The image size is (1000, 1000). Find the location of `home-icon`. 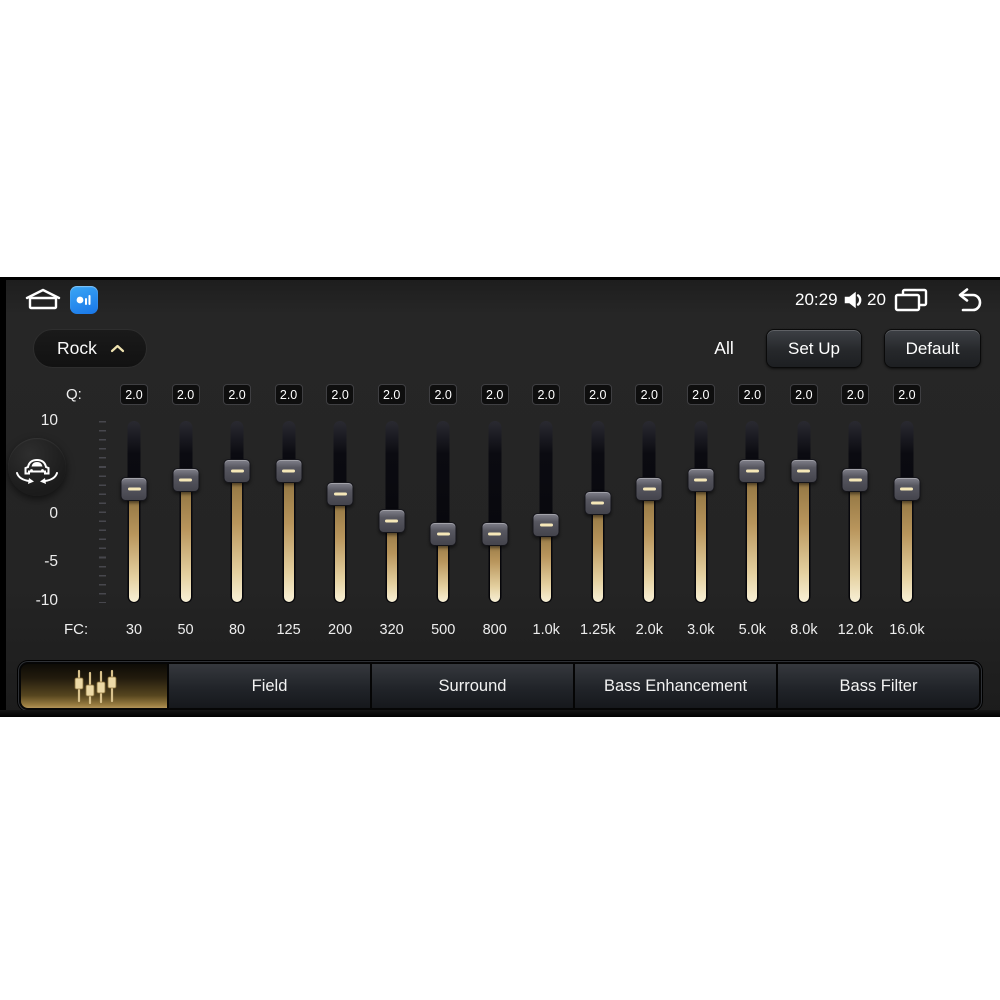

home-icon is located at coordinates (43, 299).